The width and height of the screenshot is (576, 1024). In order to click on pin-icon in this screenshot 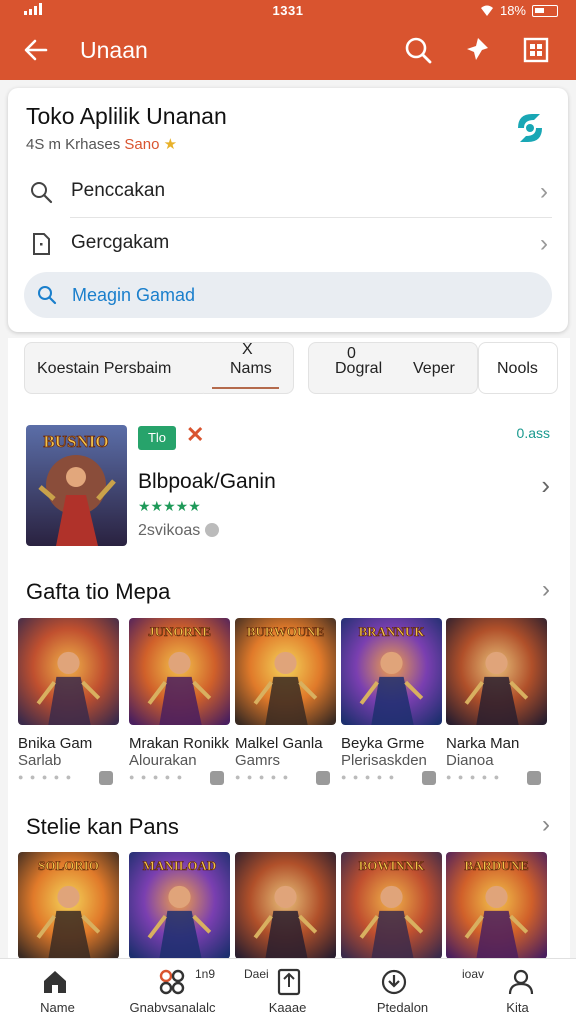, I will do `click(478, 50)`.